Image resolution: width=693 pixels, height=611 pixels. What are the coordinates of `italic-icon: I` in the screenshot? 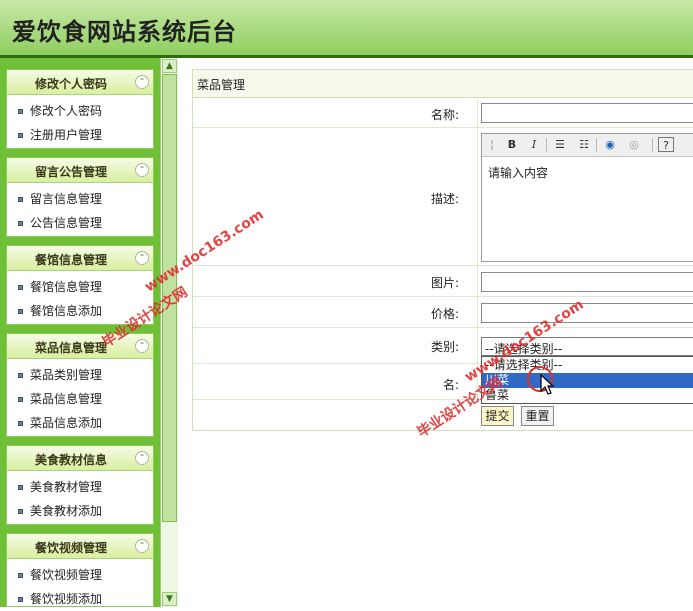 It's located at (534, 144).